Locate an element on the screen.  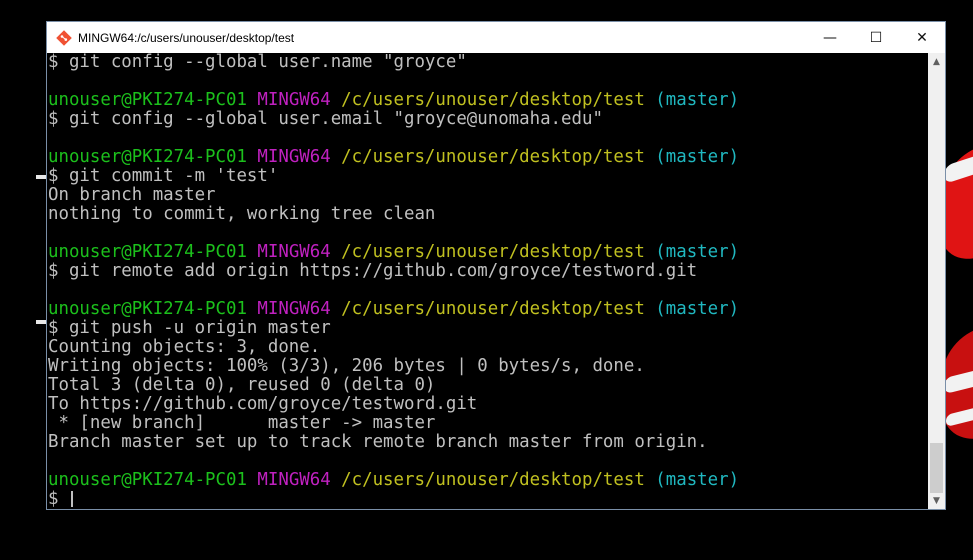
git-bash-icon is located at coordinates (64, 37).